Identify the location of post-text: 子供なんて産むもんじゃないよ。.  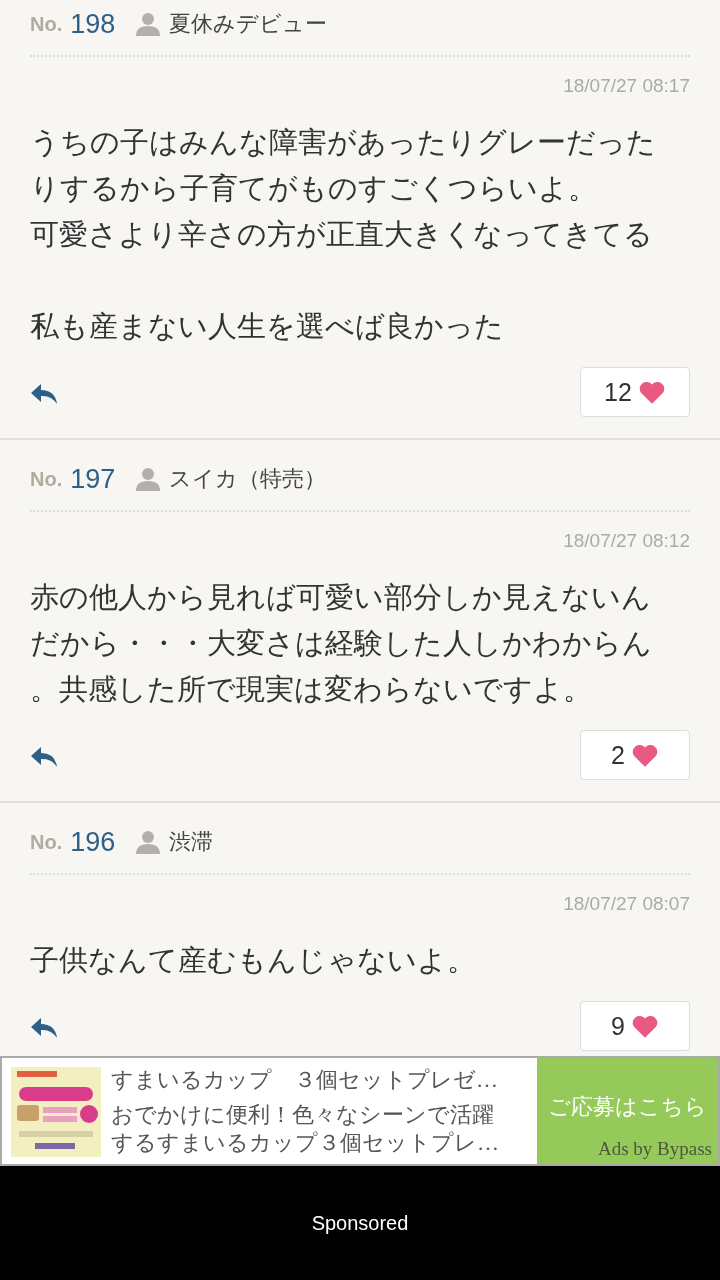
(253, 960).